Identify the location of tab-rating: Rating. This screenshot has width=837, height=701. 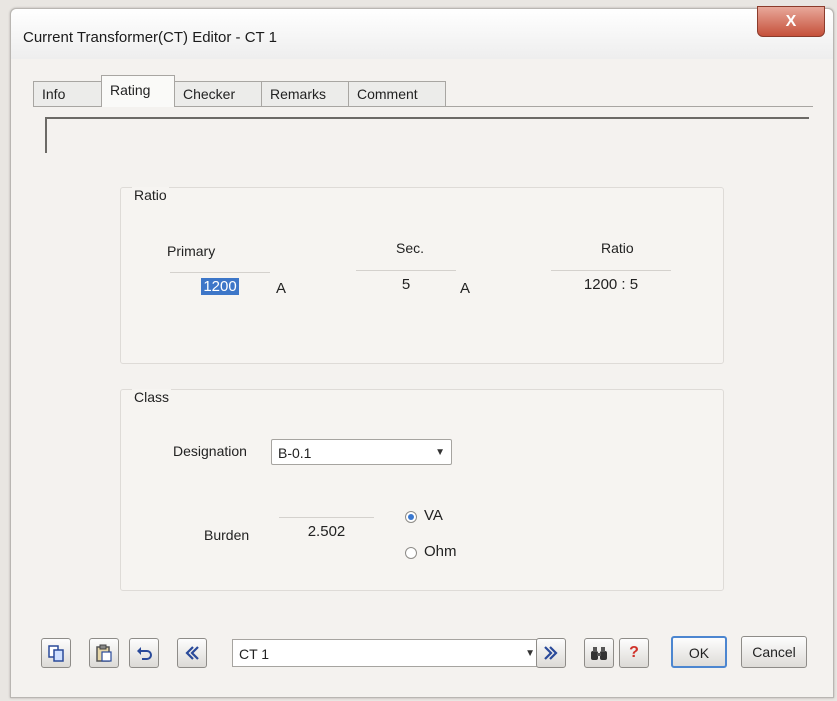
(138, 91).